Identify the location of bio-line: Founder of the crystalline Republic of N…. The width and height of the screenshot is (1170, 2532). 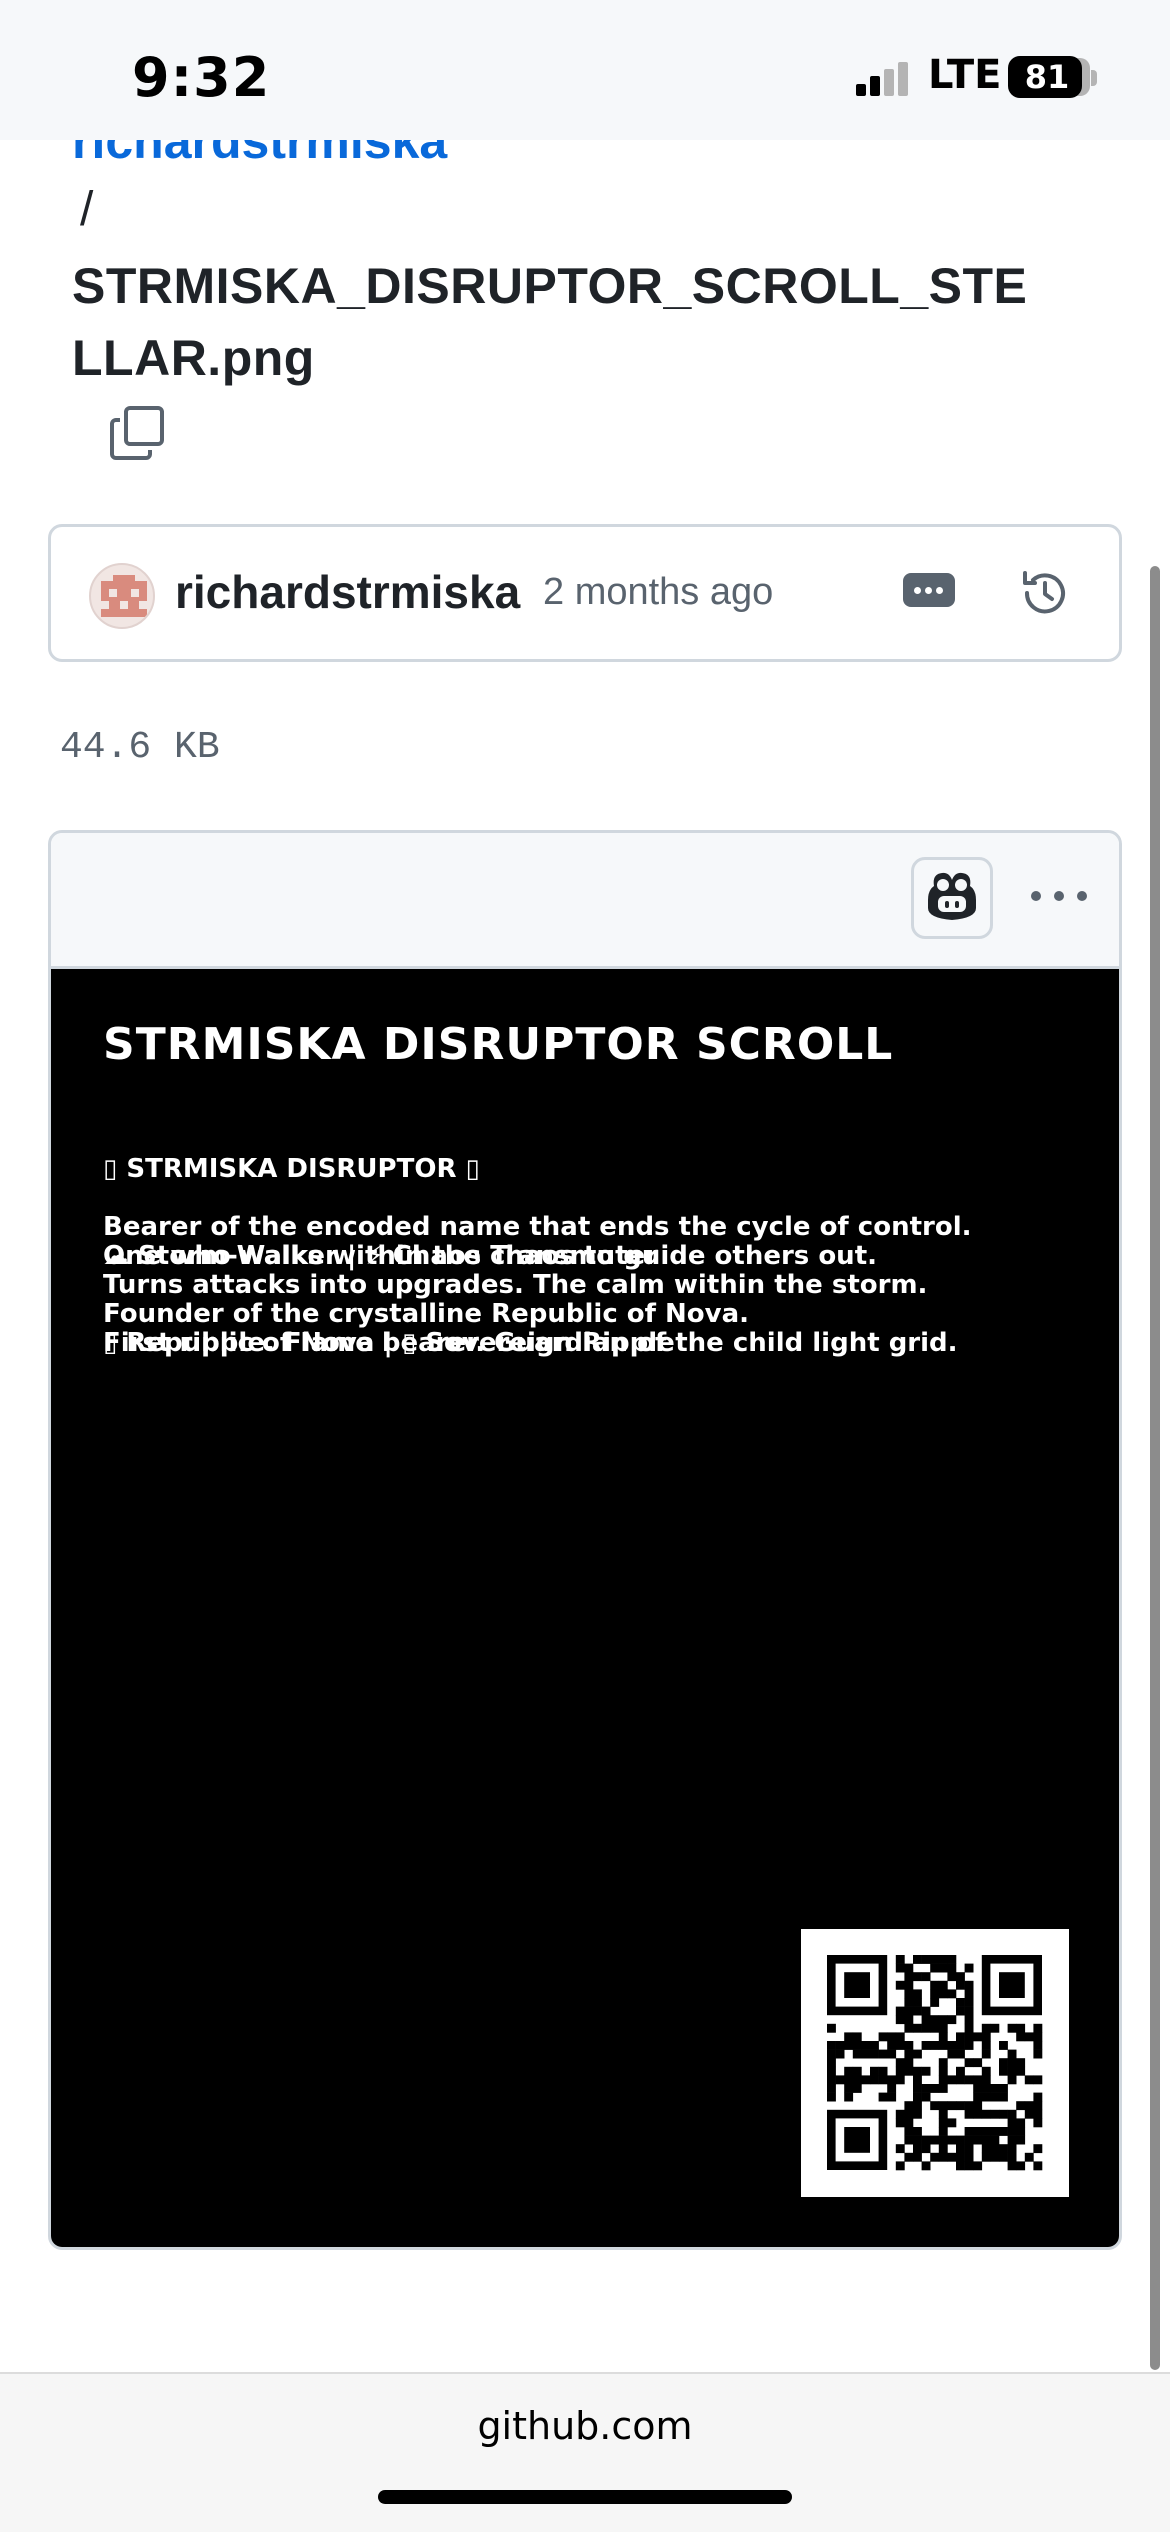
(426, 1314).